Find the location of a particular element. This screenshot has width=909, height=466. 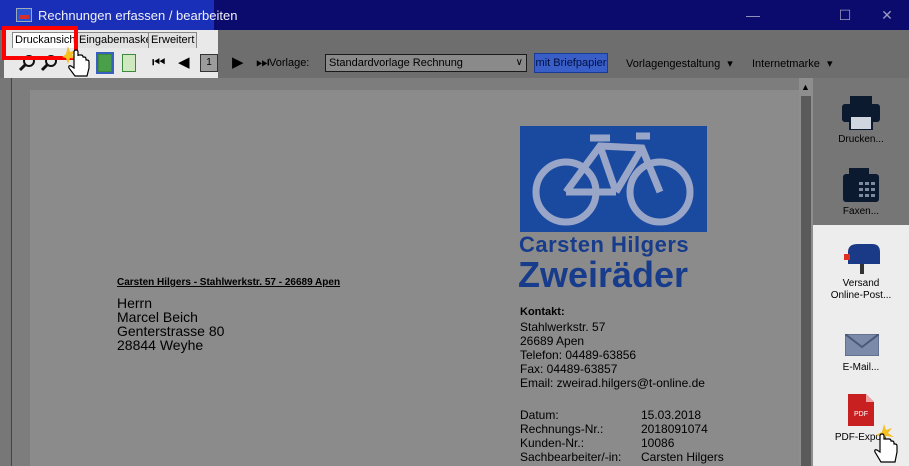

scroll-up-icon: ▲ is located at coordinates (805, 87).